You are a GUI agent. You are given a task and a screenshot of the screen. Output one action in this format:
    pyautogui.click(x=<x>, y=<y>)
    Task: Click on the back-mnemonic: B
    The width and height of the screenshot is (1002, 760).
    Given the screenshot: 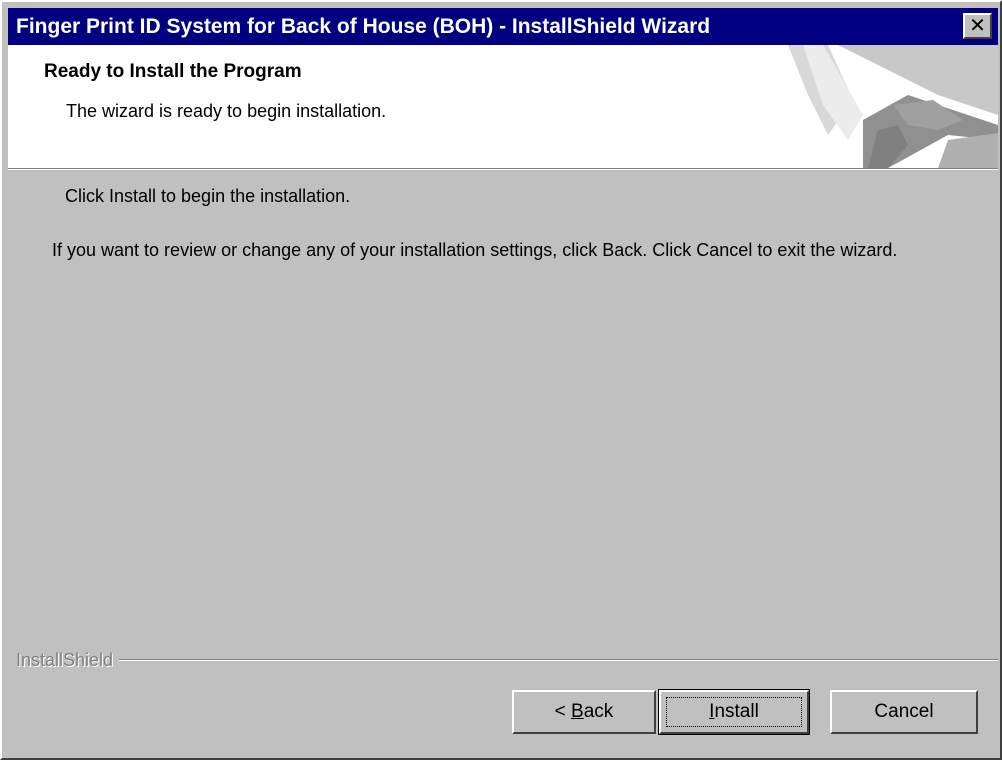 What is the action you would take?
    pyautogui.click(x=577, y=711)
    